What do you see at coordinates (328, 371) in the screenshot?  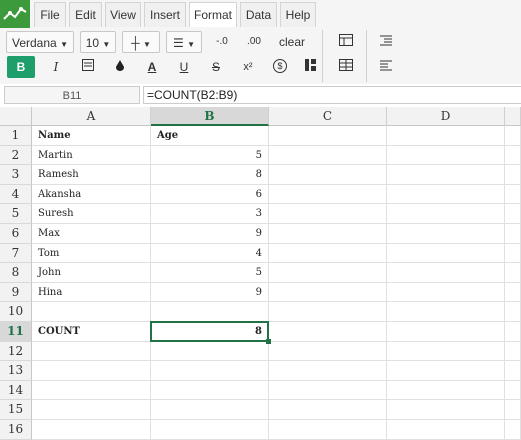 I see `cell-c13` at bounding box center [328, 371].